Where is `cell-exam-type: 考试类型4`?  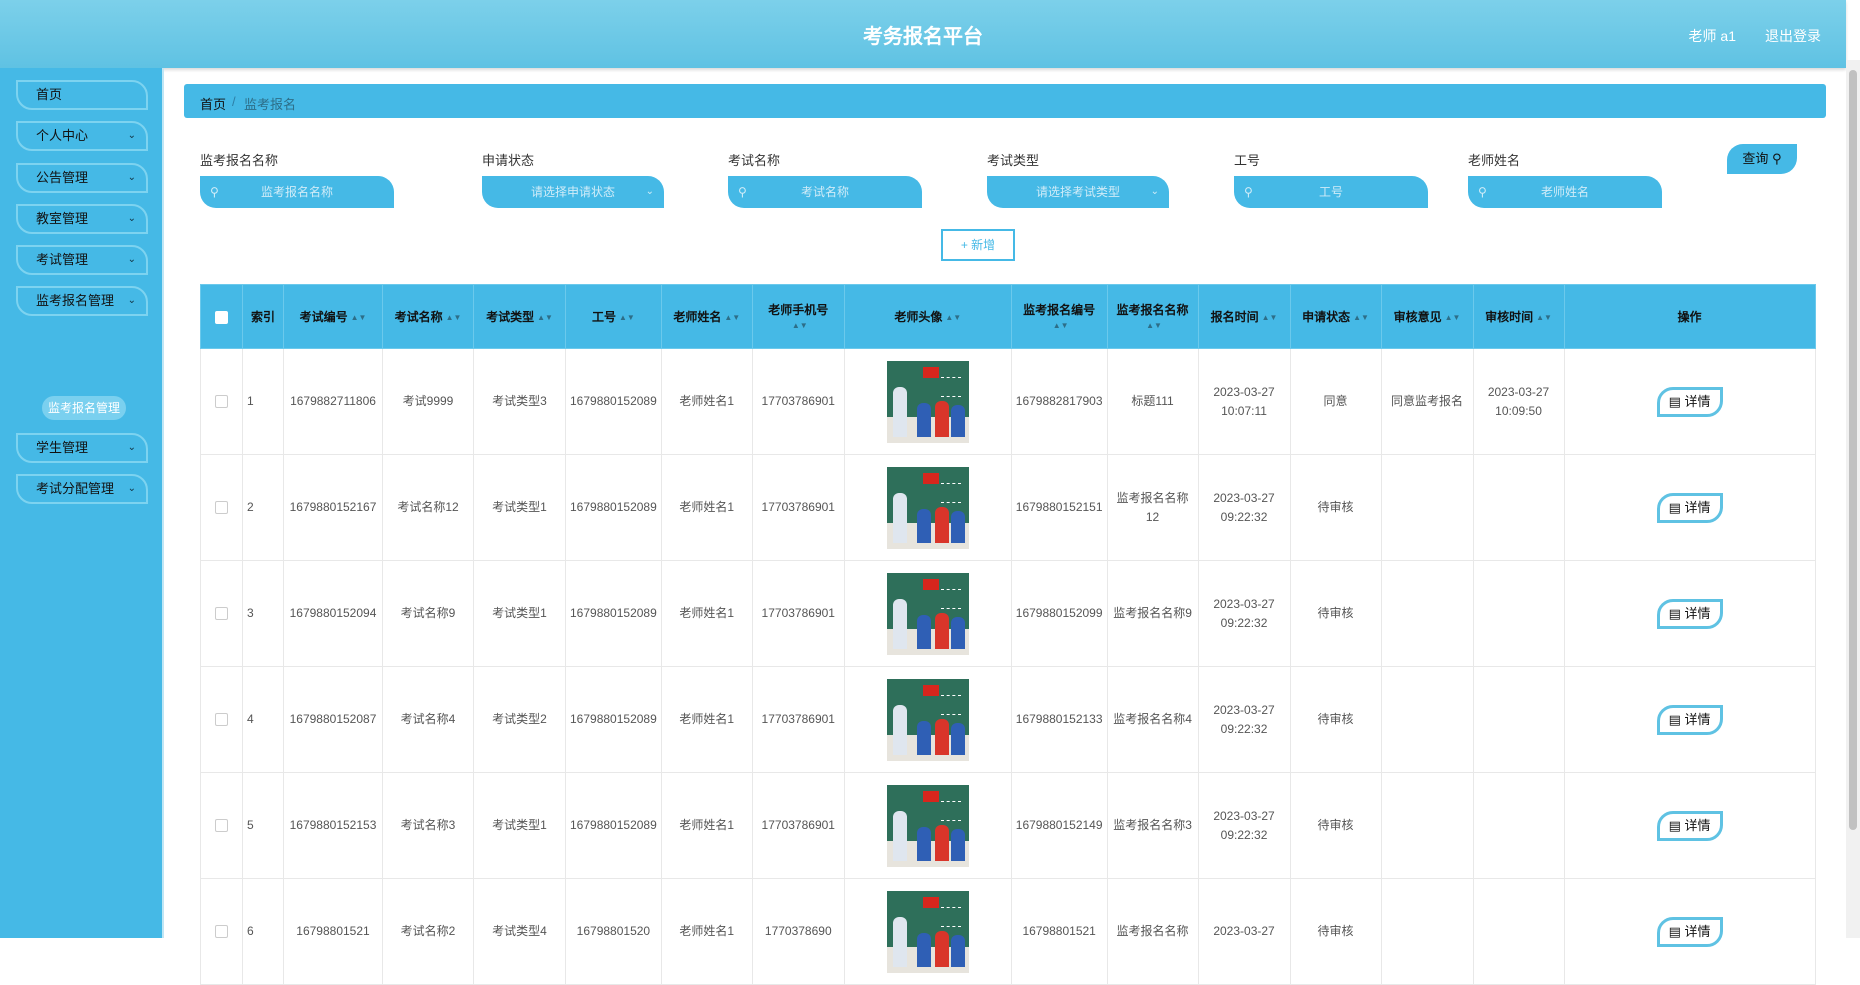
cell-exam-type: 考试类型4 is located at coordinates (519, 931).